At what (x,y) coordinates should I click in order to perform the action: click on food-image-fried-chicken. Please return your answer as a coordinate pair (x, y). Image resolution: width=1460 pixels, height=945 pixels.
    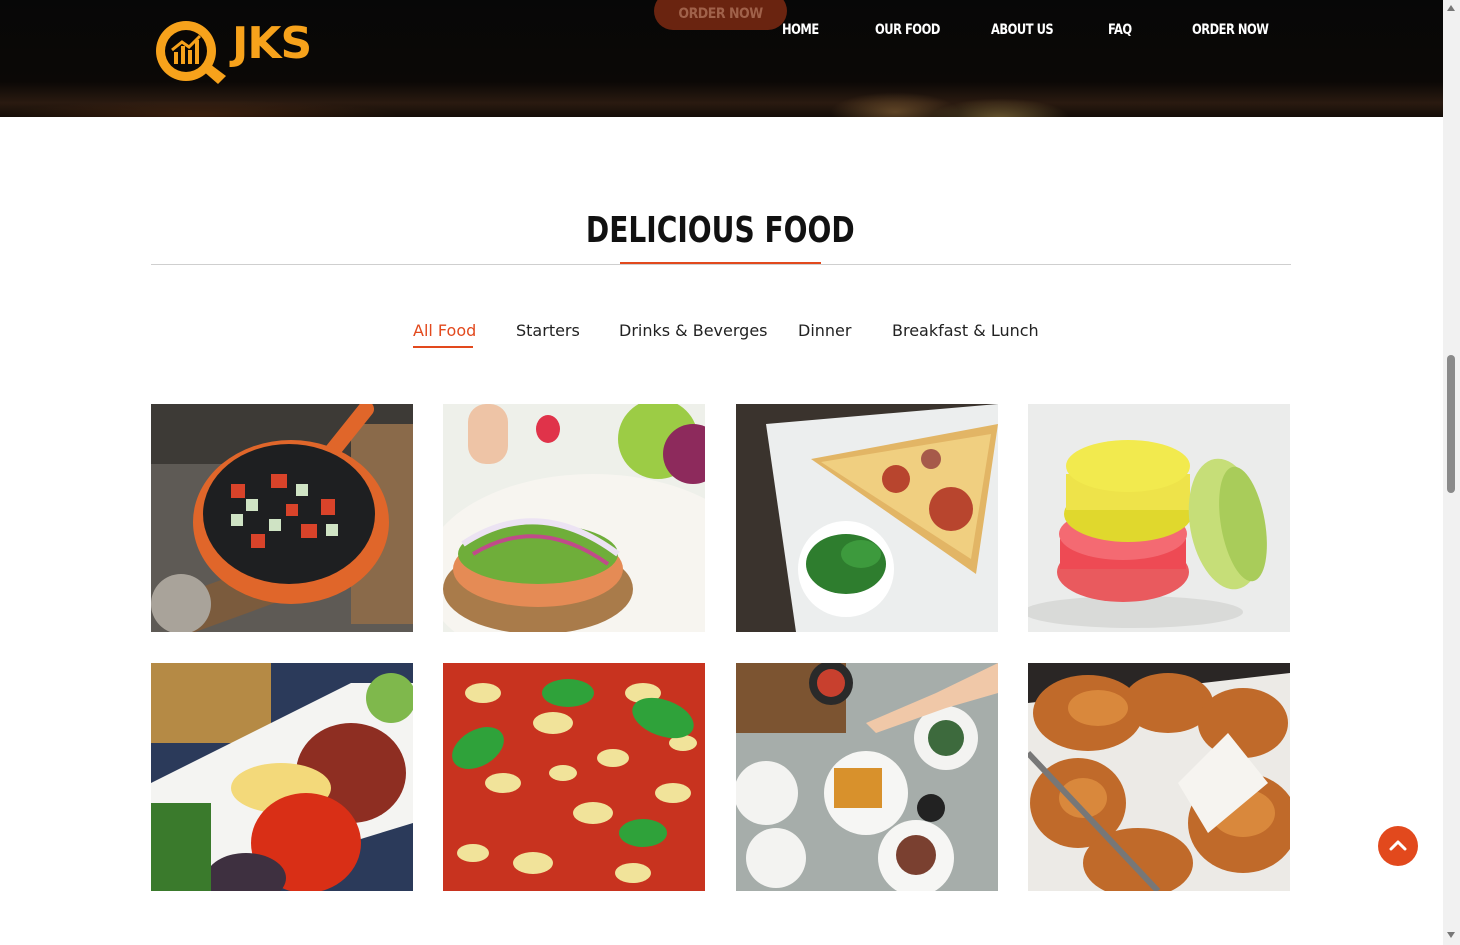
    Looking at the image, I should click on (1159, 777).